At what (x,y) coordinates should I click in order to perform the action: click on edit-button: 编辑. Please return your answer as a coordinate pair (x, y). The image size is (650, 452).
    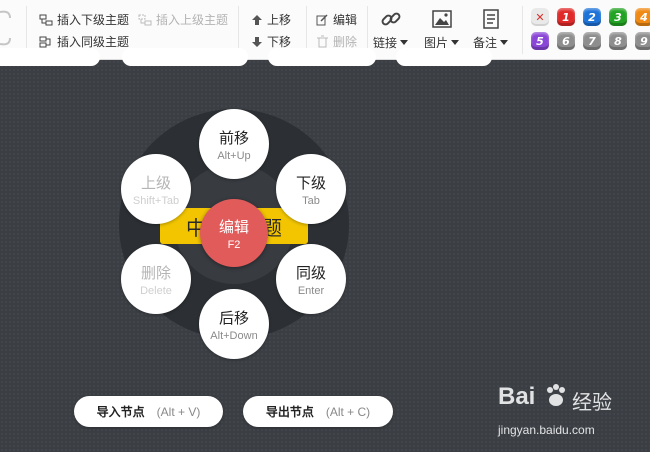
    Looking at the image, I should click on (336, 19).